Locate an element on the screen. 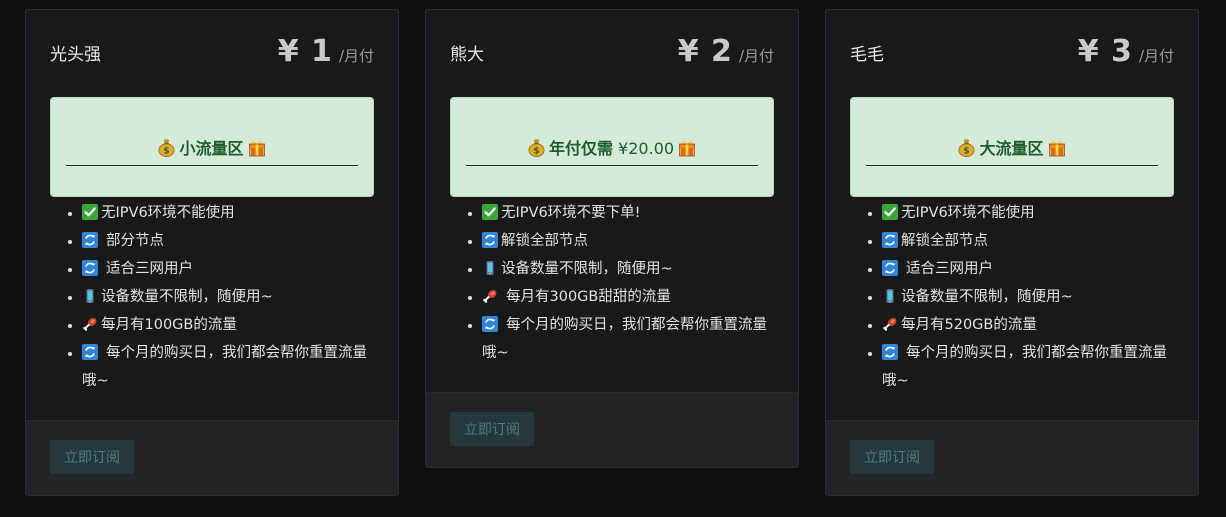 Image resolution: width=1226 pixels, height=517 pixels. banner-title: 年付仅需 ¥20.00 is located at coordinates (611, 148).